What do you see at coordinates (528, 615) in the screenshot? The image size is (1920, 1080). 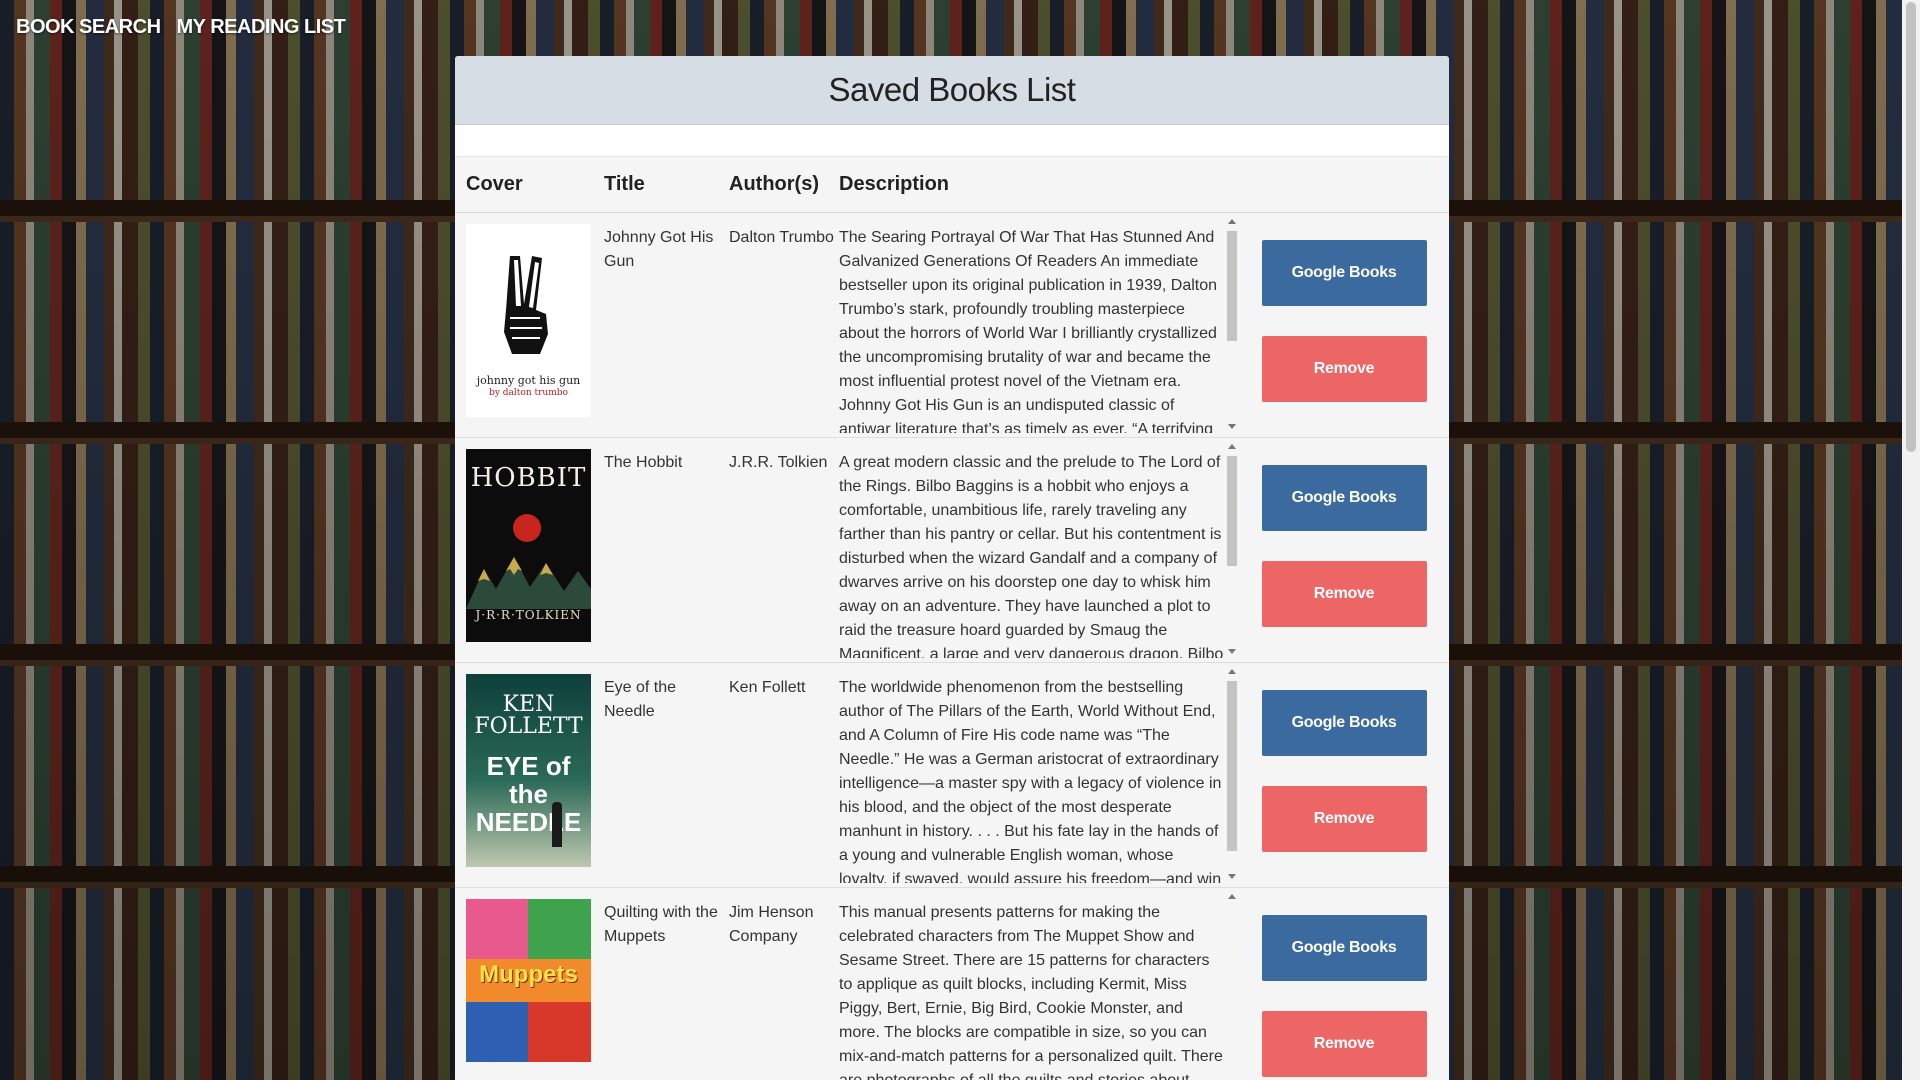 I see `cover-author-text: J·R·R·TOLKIEN` at bounding box center [528, 615].